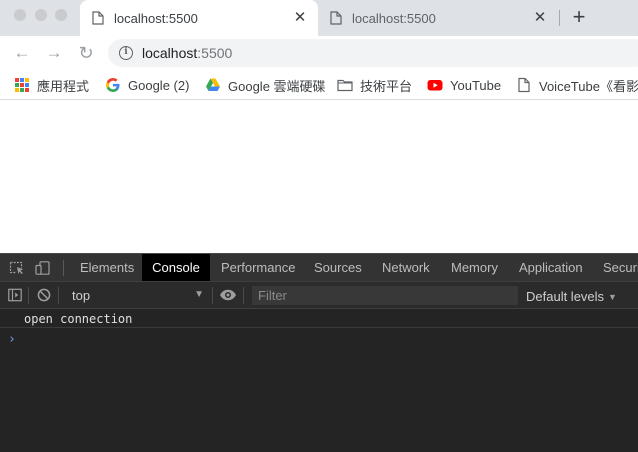  What do you see at coordinates (345, 85) in the screenshot?
I see `folder-icon` at bounding box center [345, 85].